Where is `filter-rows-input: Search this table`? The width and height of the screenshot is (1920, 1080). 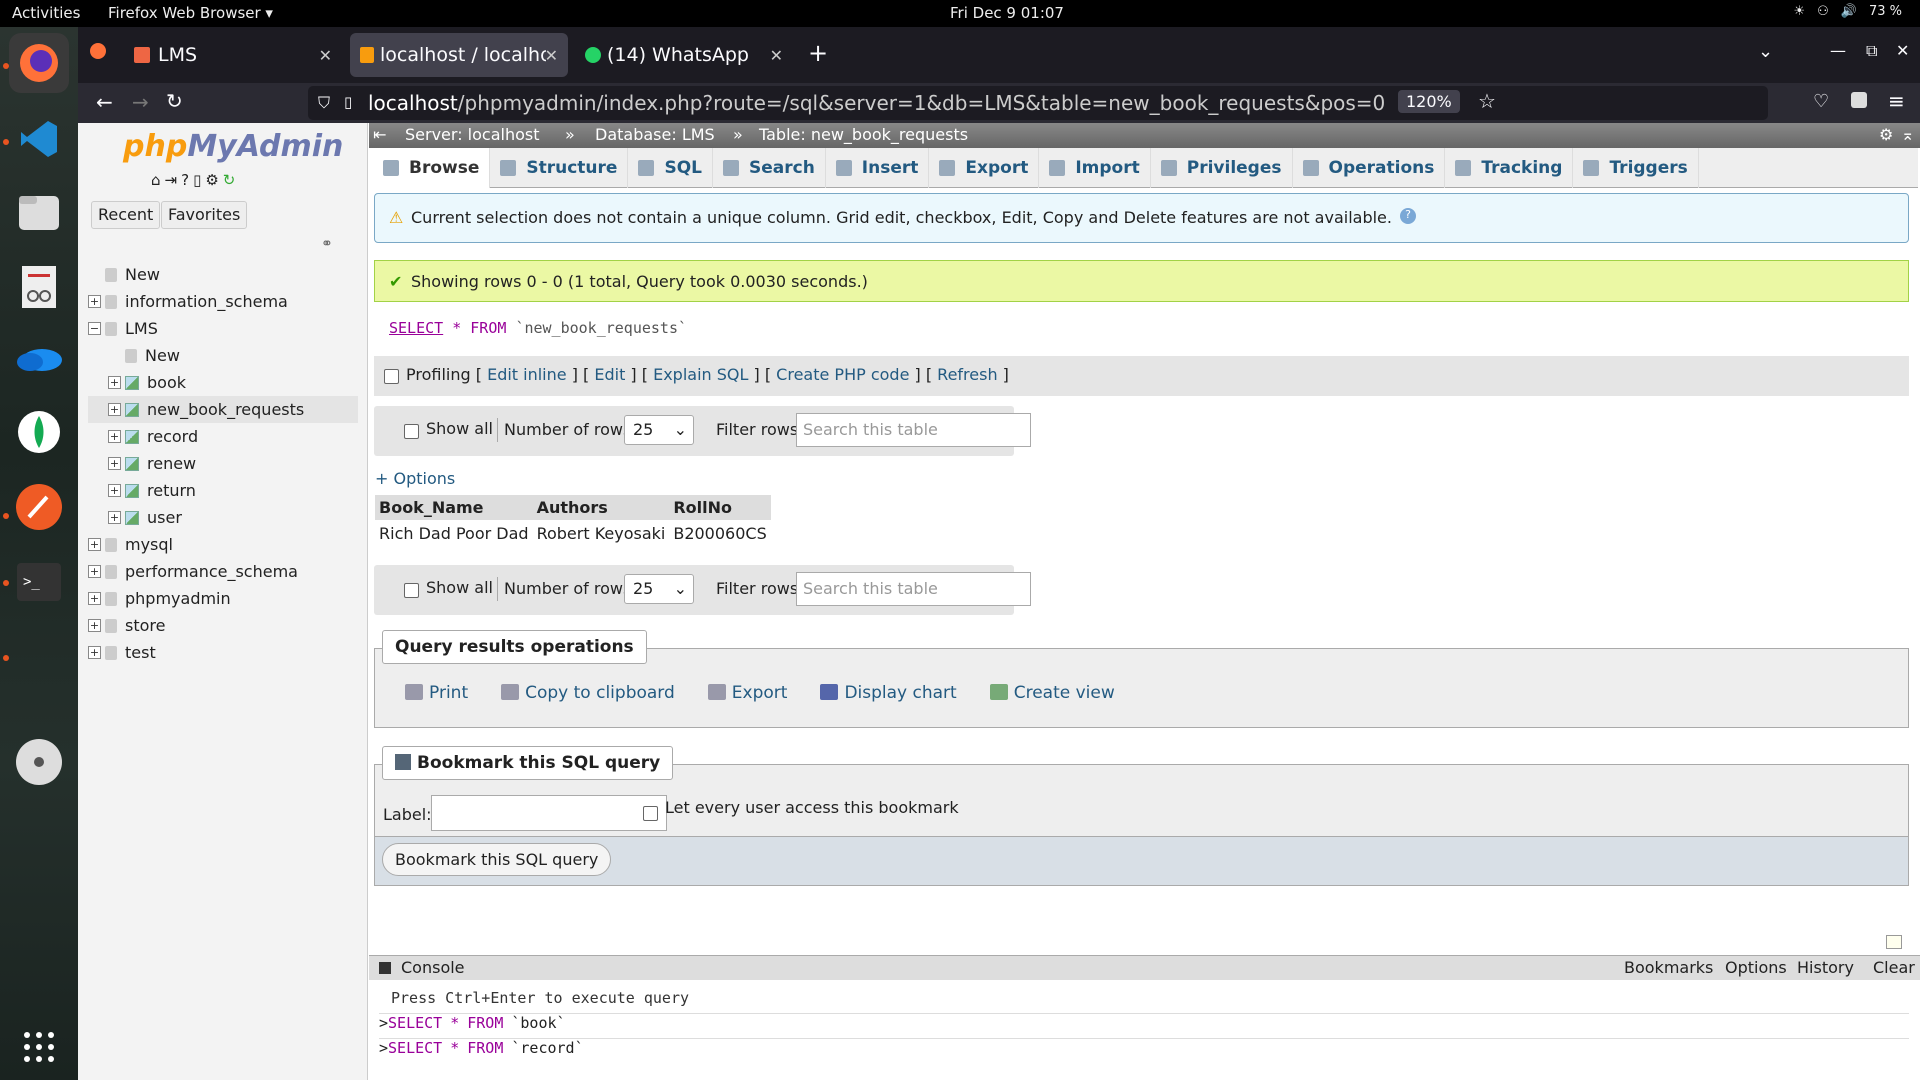 filter-rows-input: Search this table is located at coordinates (913, 589).